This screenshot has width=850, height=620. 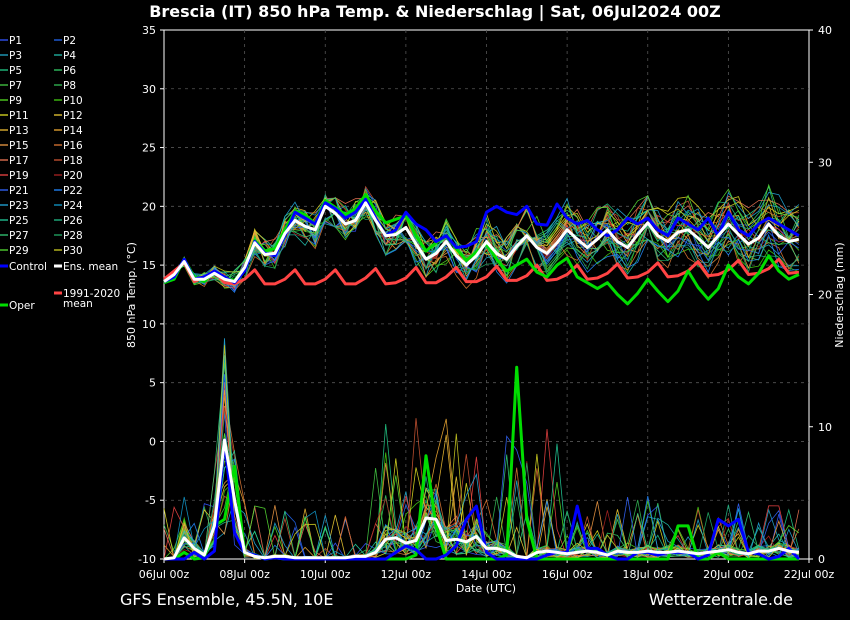 I want to click on footer-model-info: GFS Ensemble, 45.5N, 10E, so click(x=226, y=599).